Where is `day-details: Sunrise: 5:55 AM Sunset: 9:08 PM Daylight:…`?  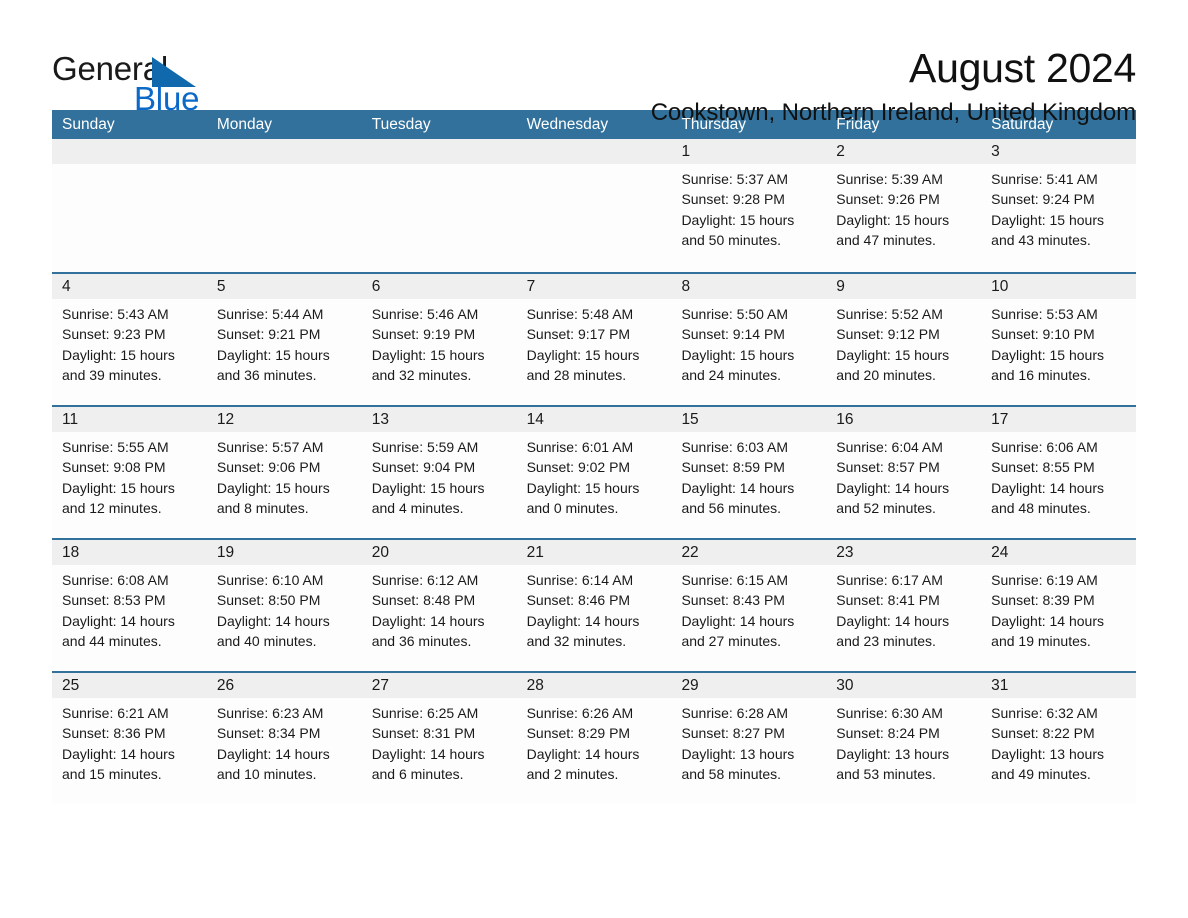
day-details: Sunrise: 5:55 AM Sunset: 9:08 PM Daylight:… is located at coordinates (129, 475).